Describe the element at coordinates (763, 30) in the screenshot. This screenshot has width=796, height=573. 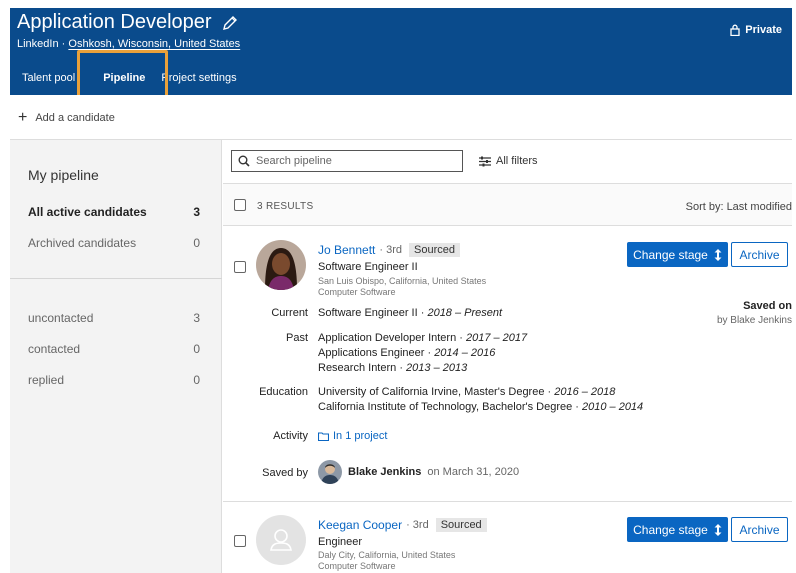
I see `privacy-label: Private` at that location.